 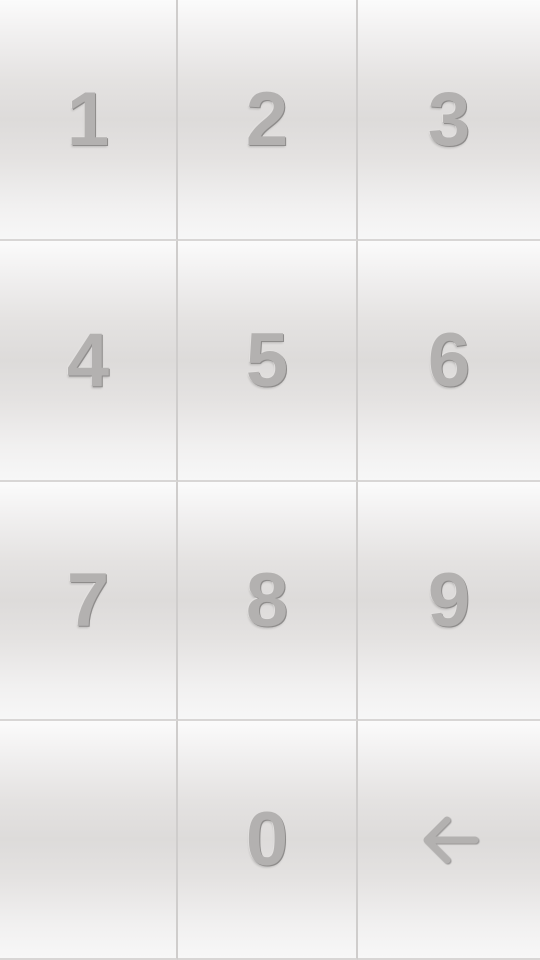 I want to click on key-8: 8, so click(x=268, y=601).